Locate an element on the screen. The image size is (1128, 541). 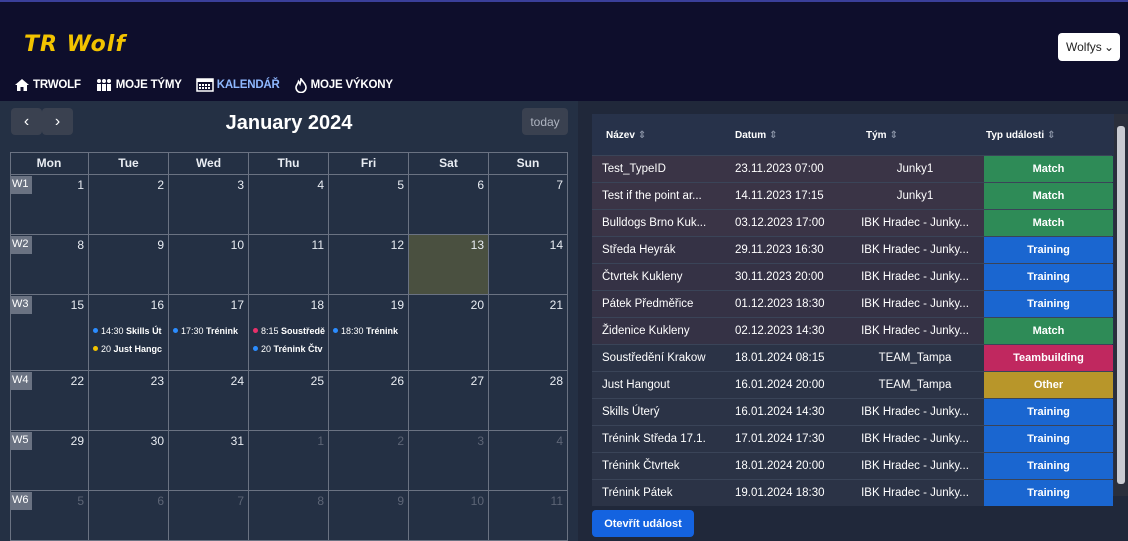
day-number: 26 is located at coordinates (397, 381).